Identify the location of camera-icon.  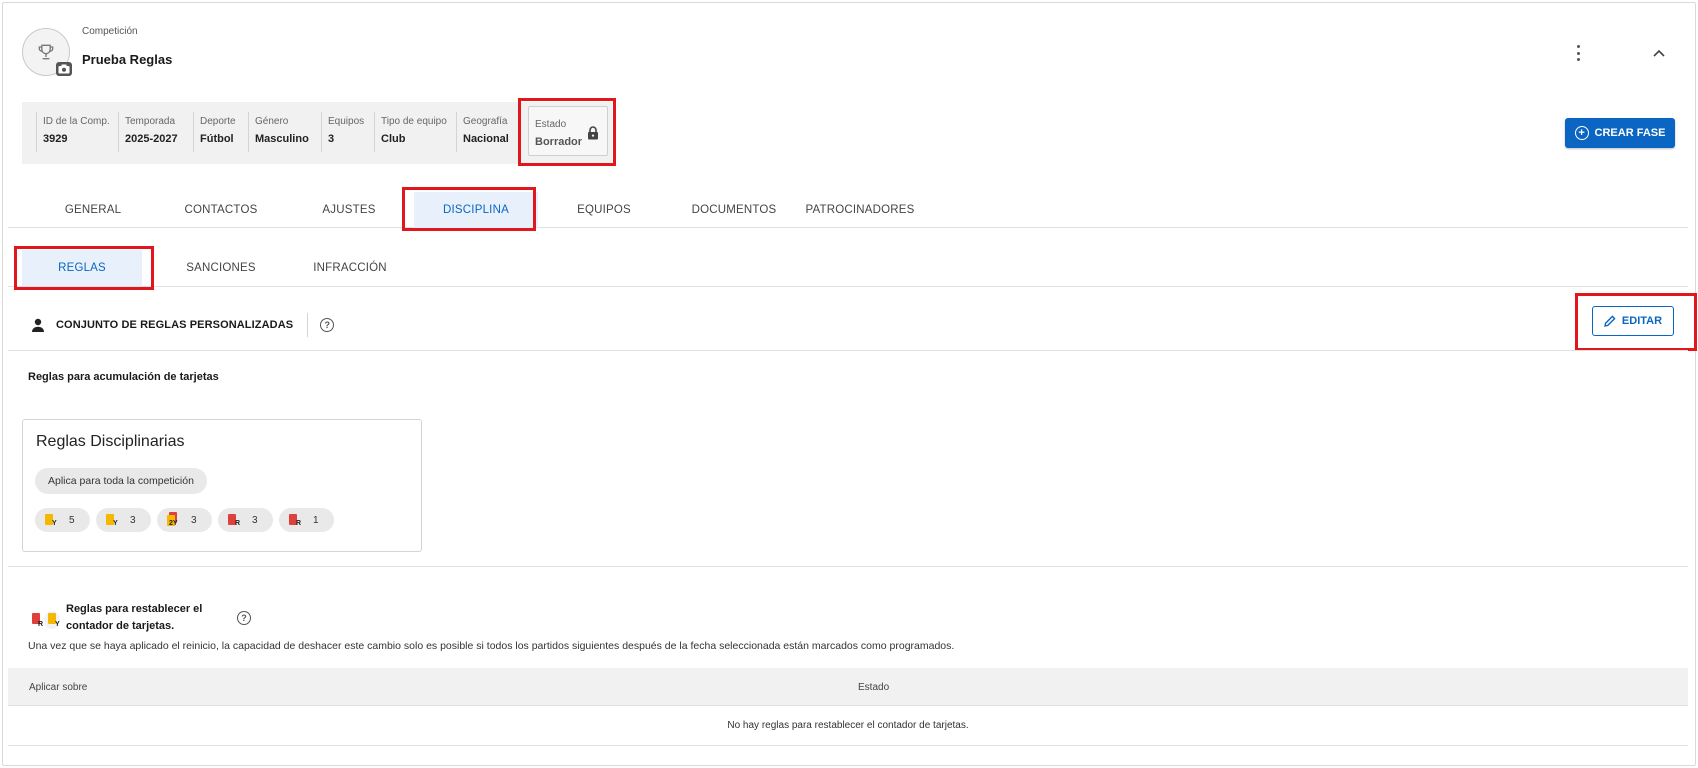
(64, 69).